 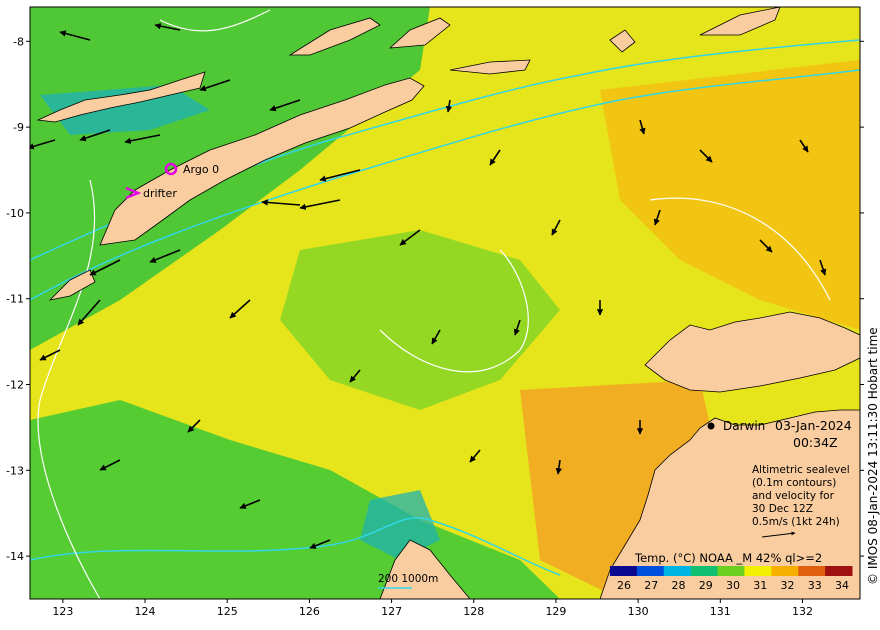 What do you see at coordinates (873, 456) in the screenshot?
I see `credit-label: © IMOS 08-Jan-2024 13:11:30 Hobart time` at bounding box center [873, 456].